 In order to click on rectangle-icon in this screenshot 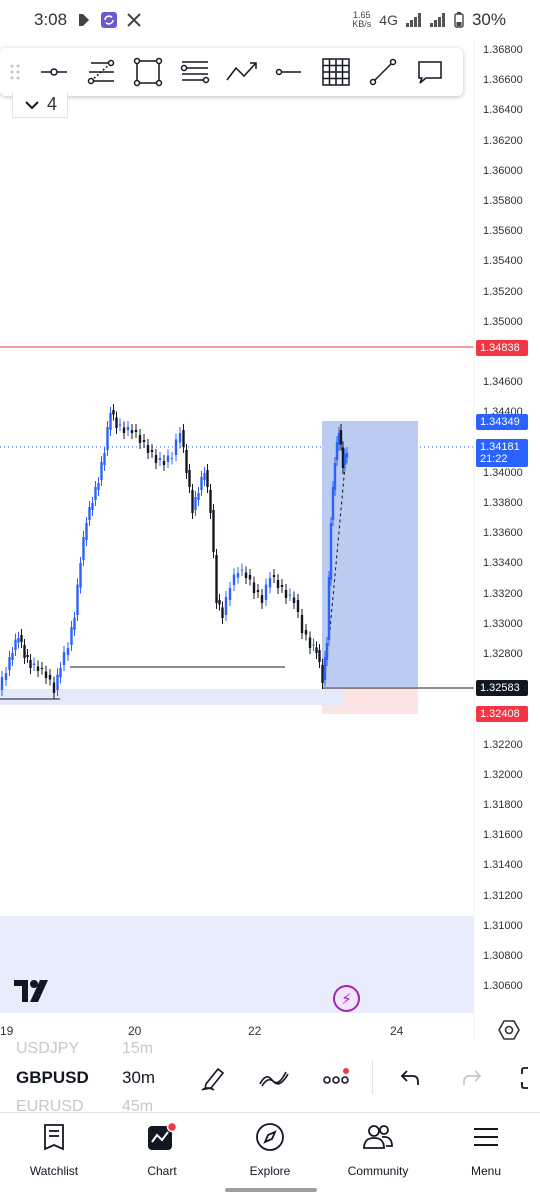, I will do `click(147, 72)`.